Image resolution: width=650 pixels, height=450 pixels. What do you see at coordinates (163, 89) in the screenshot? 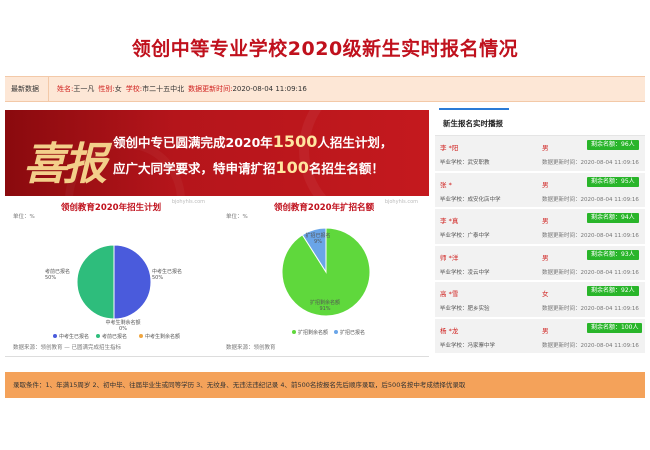
I see `school-value: 市二十五中北` at bounding box center [163, 89].